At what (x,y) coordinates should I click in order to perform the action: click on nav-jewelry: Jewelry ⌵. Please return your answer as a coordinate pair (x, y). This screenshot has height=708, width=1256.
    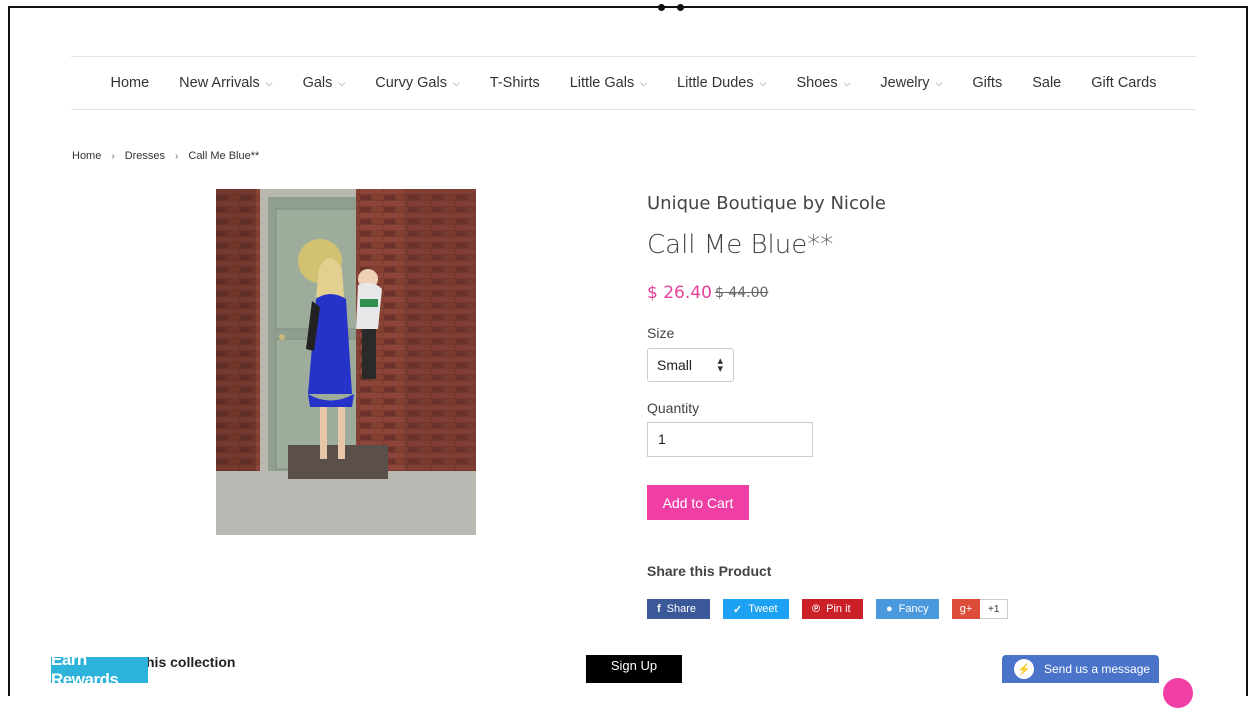
    Looking at the image, I should click on (911, 83).